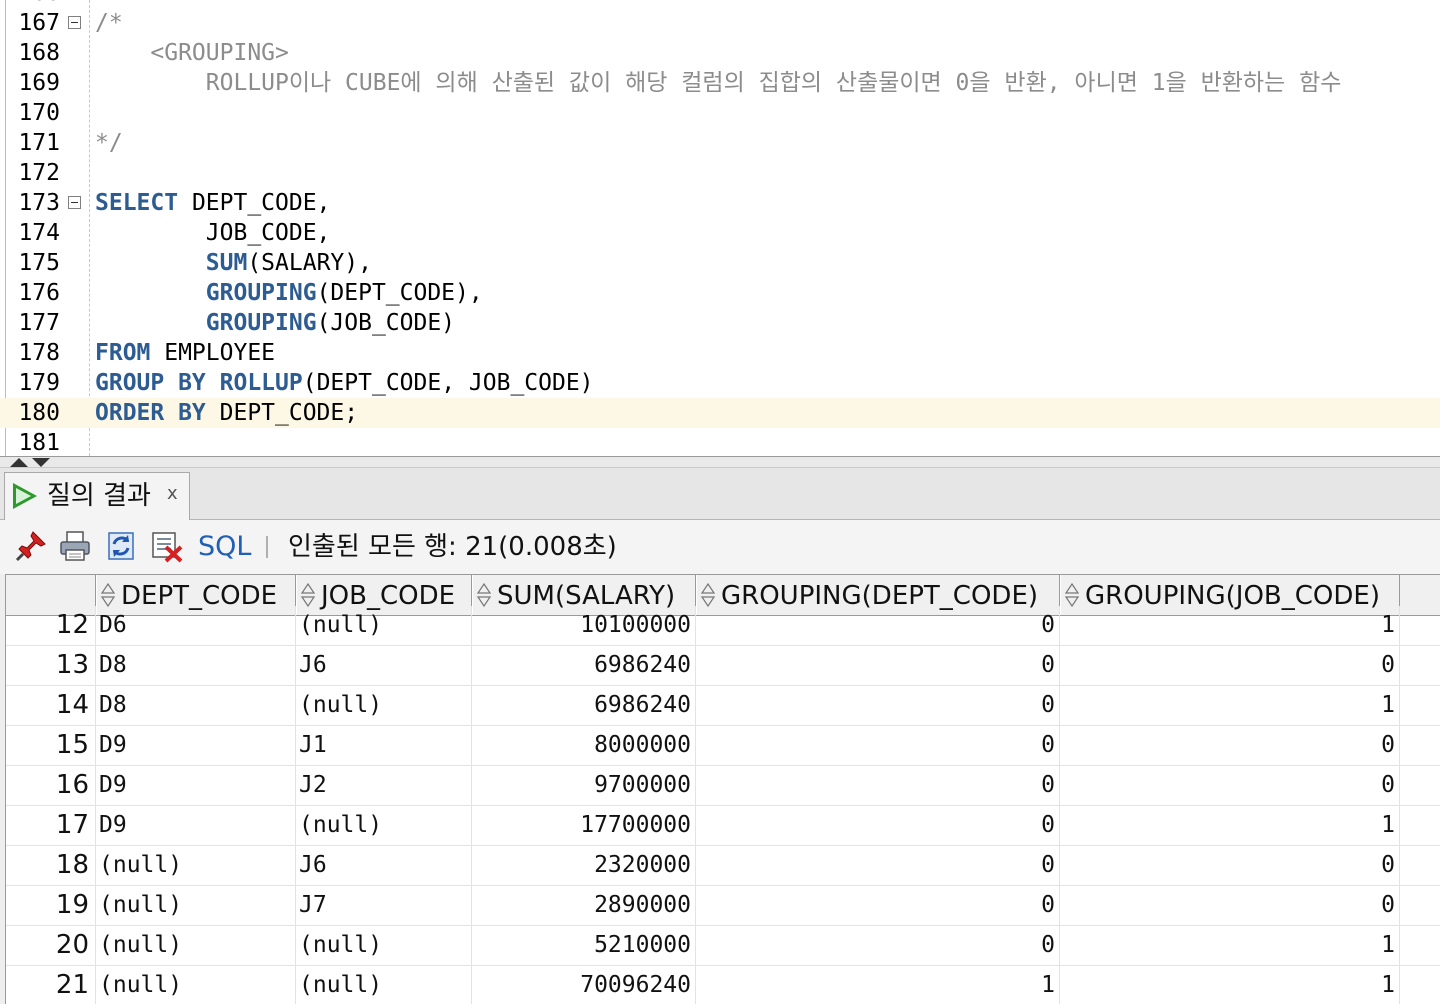 The width and height of the screenshot is (1440, 1004). Describe the element at coordinates (720, 233) in the screenshot. I see `code-line: 174 JOB_CODE,` at that location.